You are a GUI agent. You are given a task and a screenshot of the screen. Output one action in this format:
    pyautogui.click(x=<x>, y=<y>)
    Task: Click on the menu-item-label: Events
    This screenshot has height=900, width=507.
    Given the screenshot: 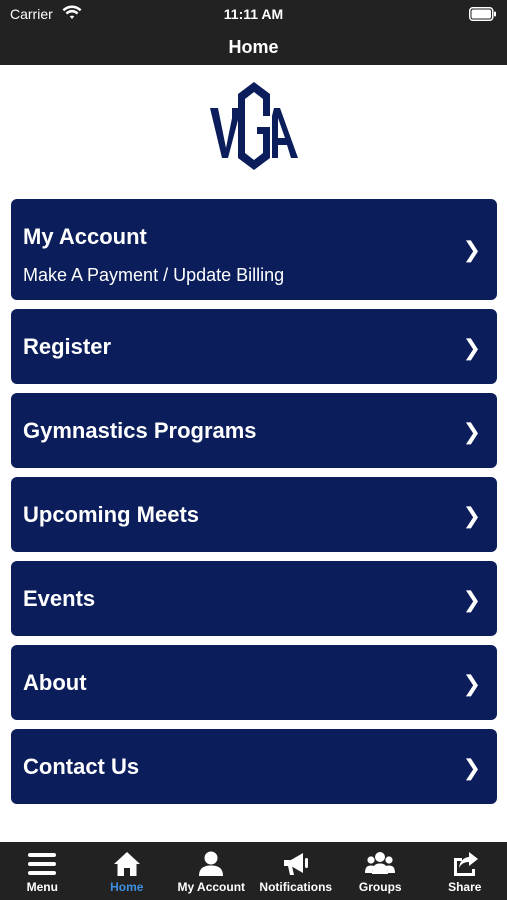 What is the action you would take?
    pyautogui.click(x=59, y=598)
    